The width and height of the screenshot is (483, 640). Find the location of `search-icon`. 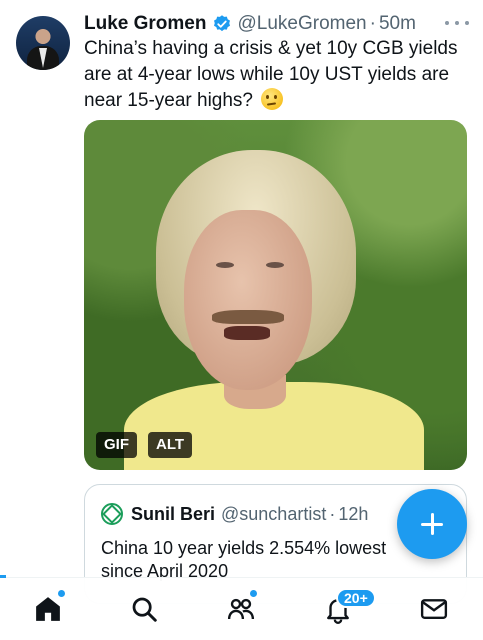

search-icon is located at coordinates (144, 609).